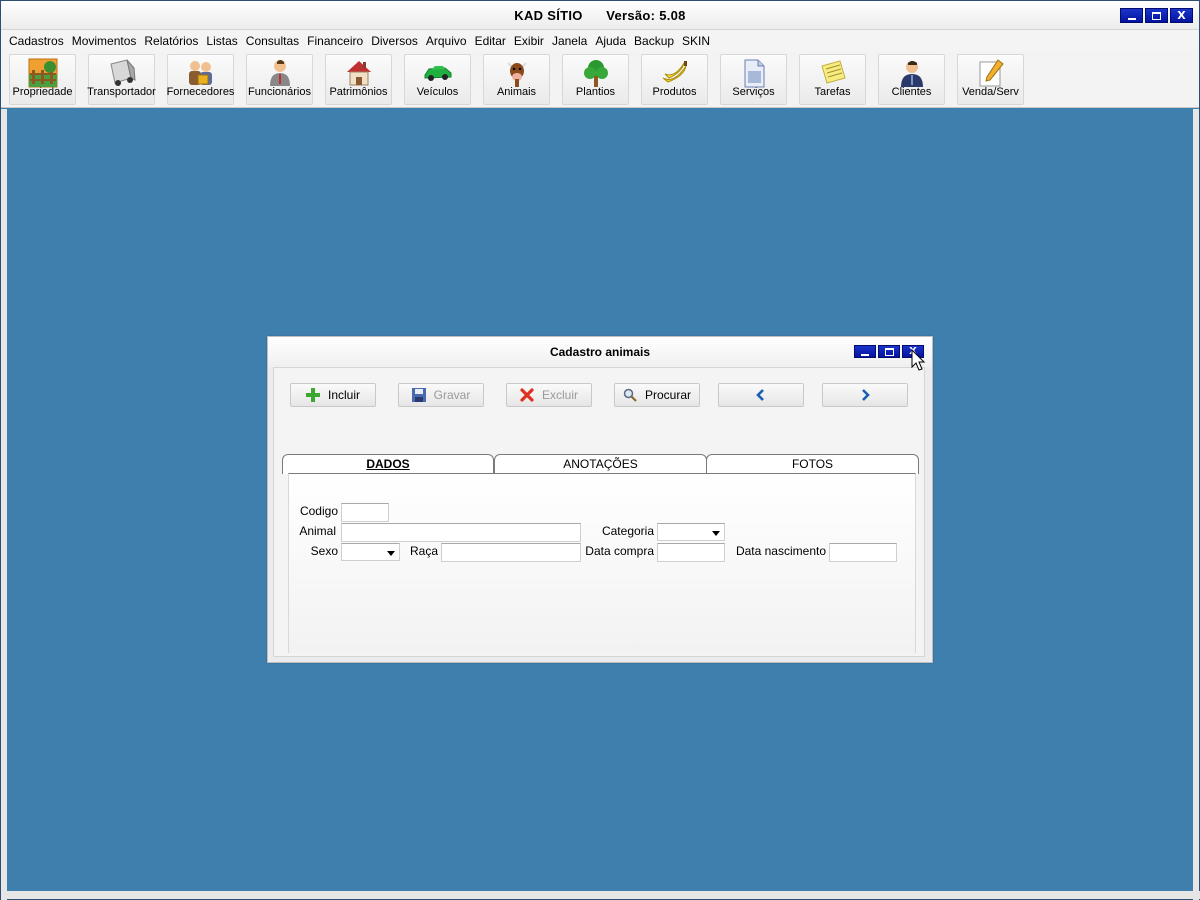  I want to click on animal-field, so click(461, 532).